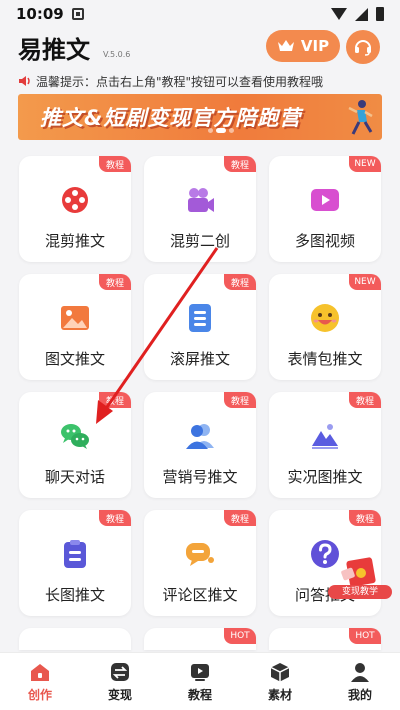 This screenshot has height=710, width=400. What do you see at coordinates (200, 14) in the screenshot?
I see `status-bar: 10:09` at bounding box center [200, 14].